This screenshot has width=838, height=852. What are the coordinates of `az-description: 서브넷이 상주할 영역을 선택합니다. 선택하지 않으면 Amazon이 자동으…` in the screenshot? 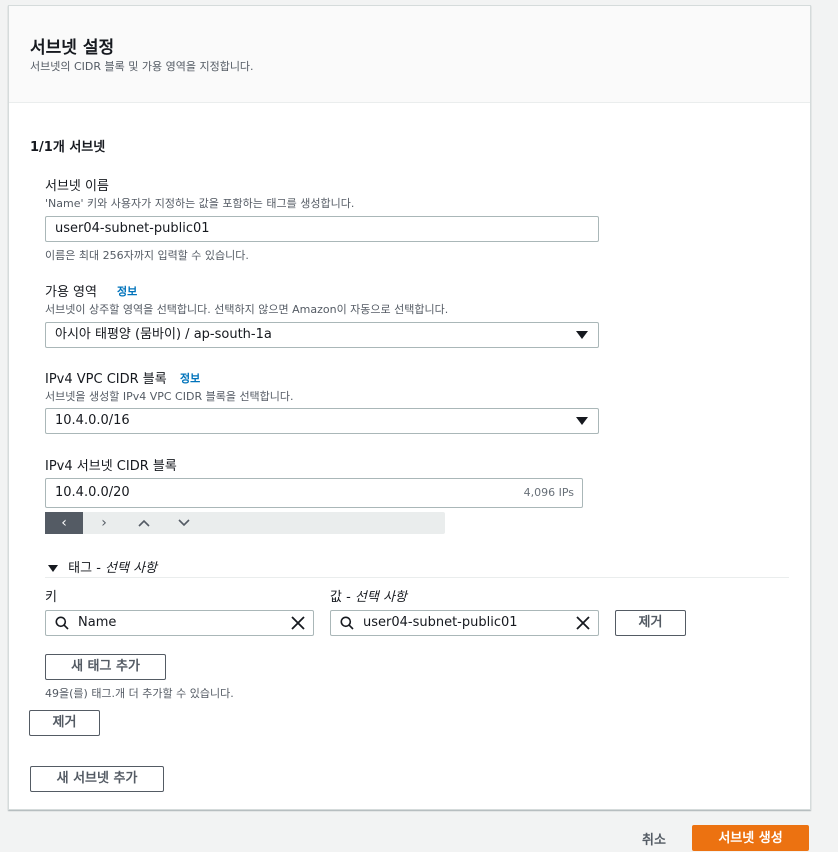 It's located at (247, 309).